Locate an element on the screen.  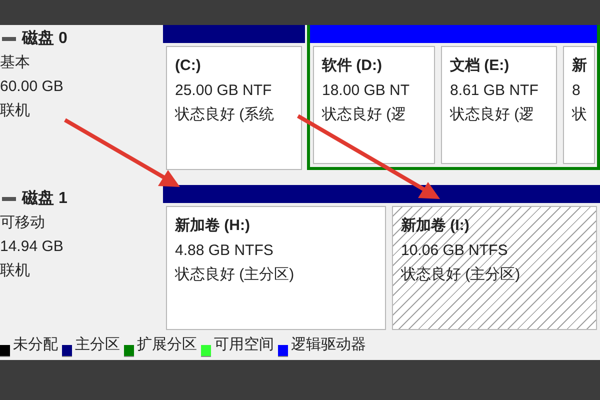
partition-name: 新加卷 (H:) is located at coordinates (212, 226).